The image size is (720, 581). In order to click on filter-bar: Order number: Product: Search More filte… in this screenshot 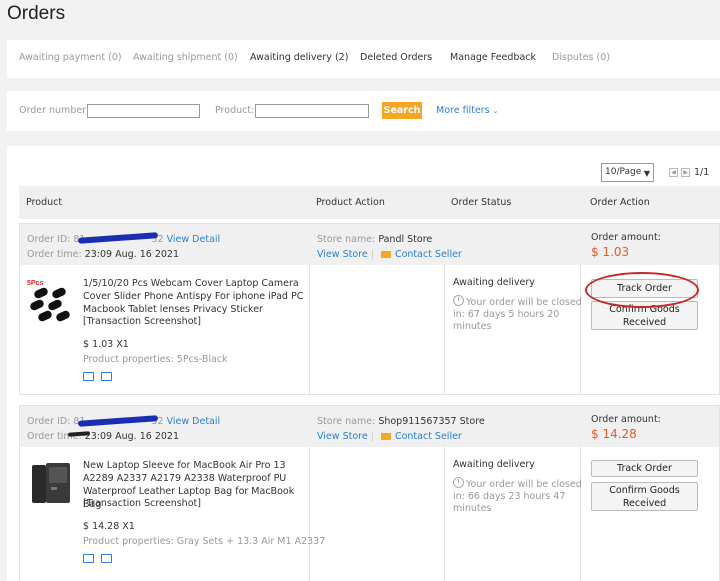, I will do `click(363, 111)`.